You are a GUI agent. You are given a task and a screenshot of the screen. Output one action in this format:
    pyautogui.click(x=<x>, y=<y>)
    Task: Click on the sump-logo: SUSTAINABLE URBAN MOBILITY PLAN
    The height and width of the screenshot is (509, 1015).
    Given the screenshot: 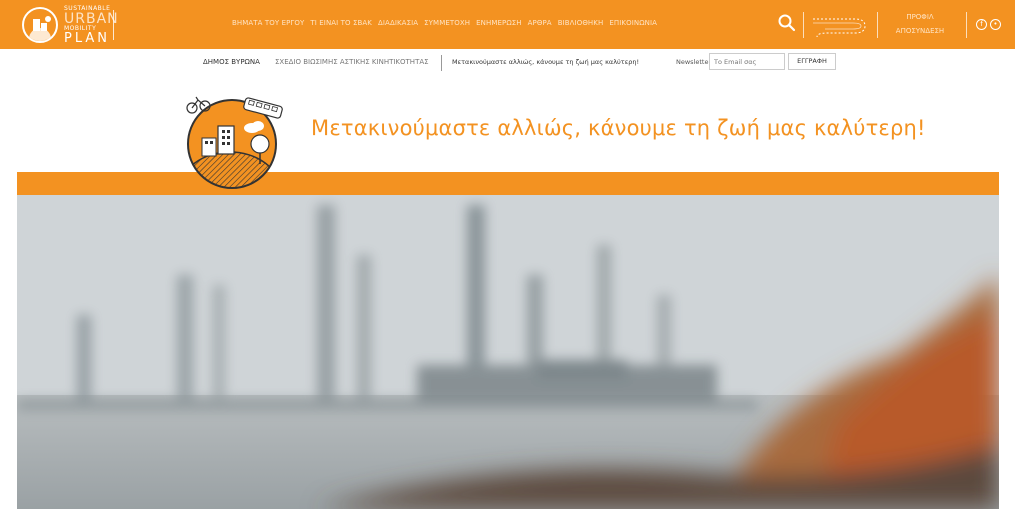 What is the action you would take?
    pyautogui.click(x=70, y=25)
    